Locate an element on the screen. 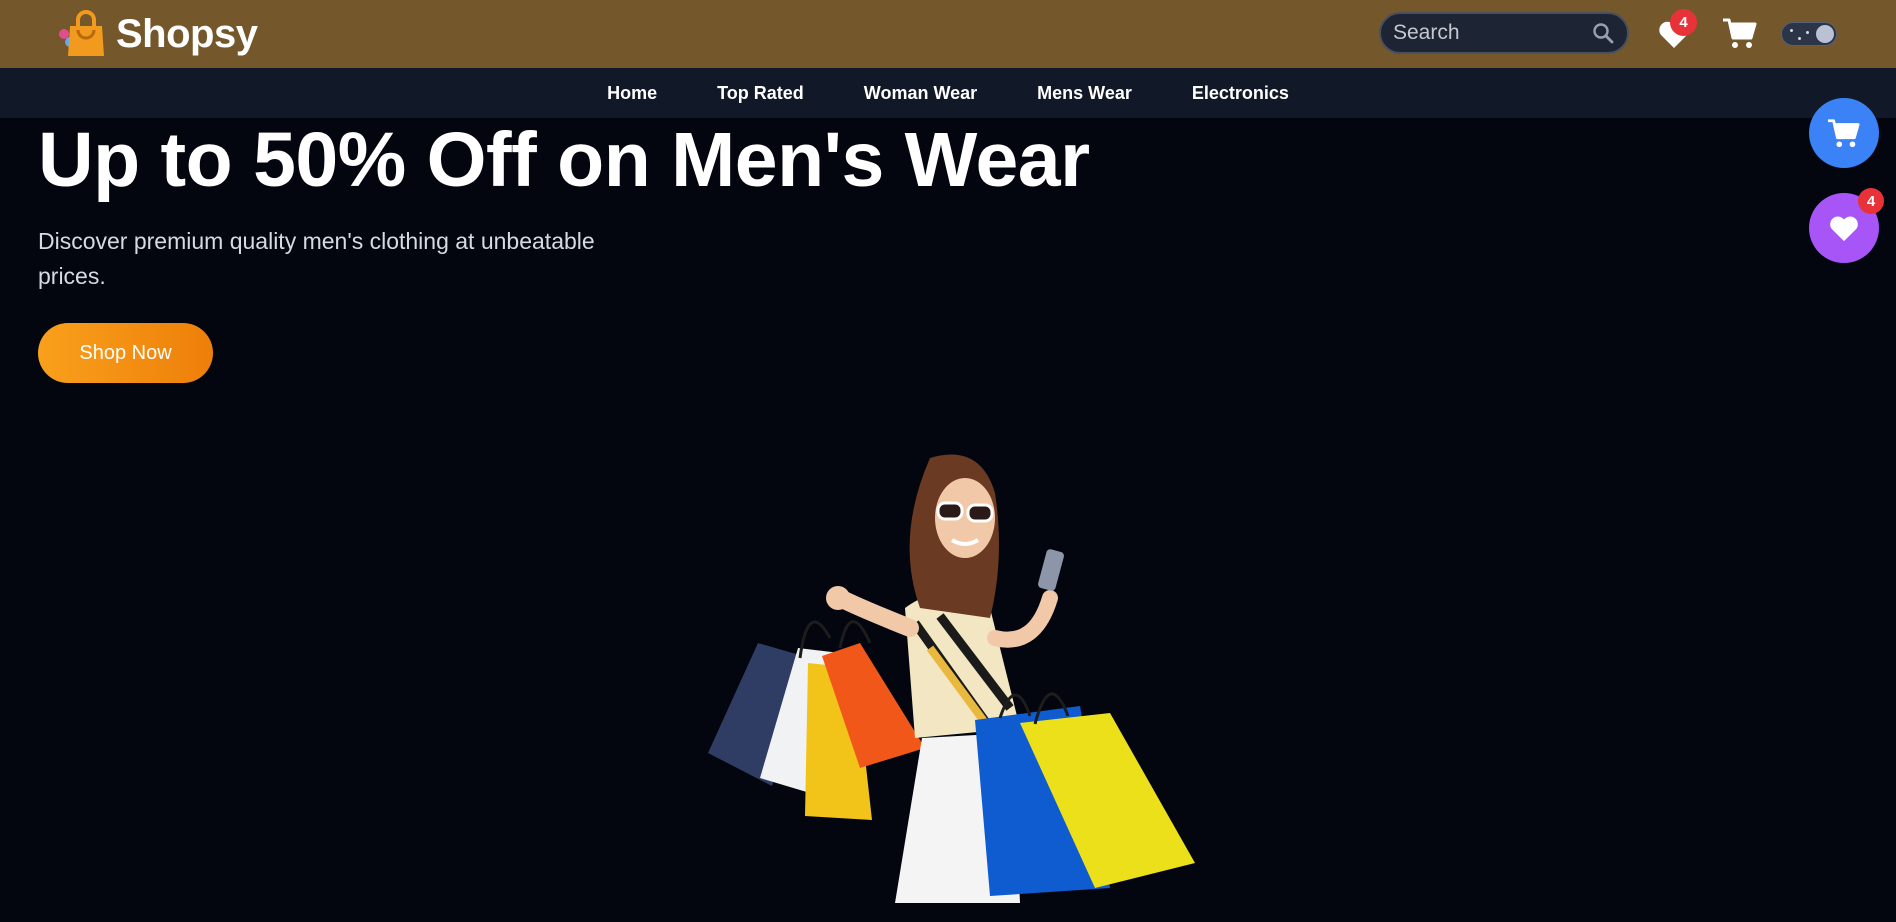 This screenshot has width=1896, height=922. nav-home: Home is located at coordinates (632, 93).